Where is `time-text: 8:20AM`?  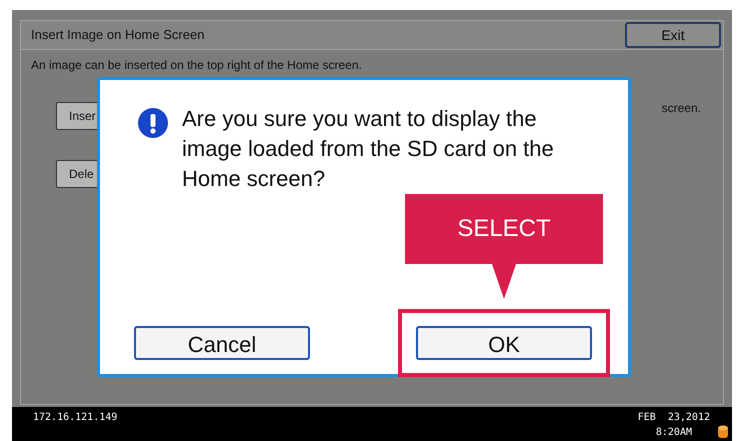 time-text: 8:20AM is located at coordinates (674, 433).